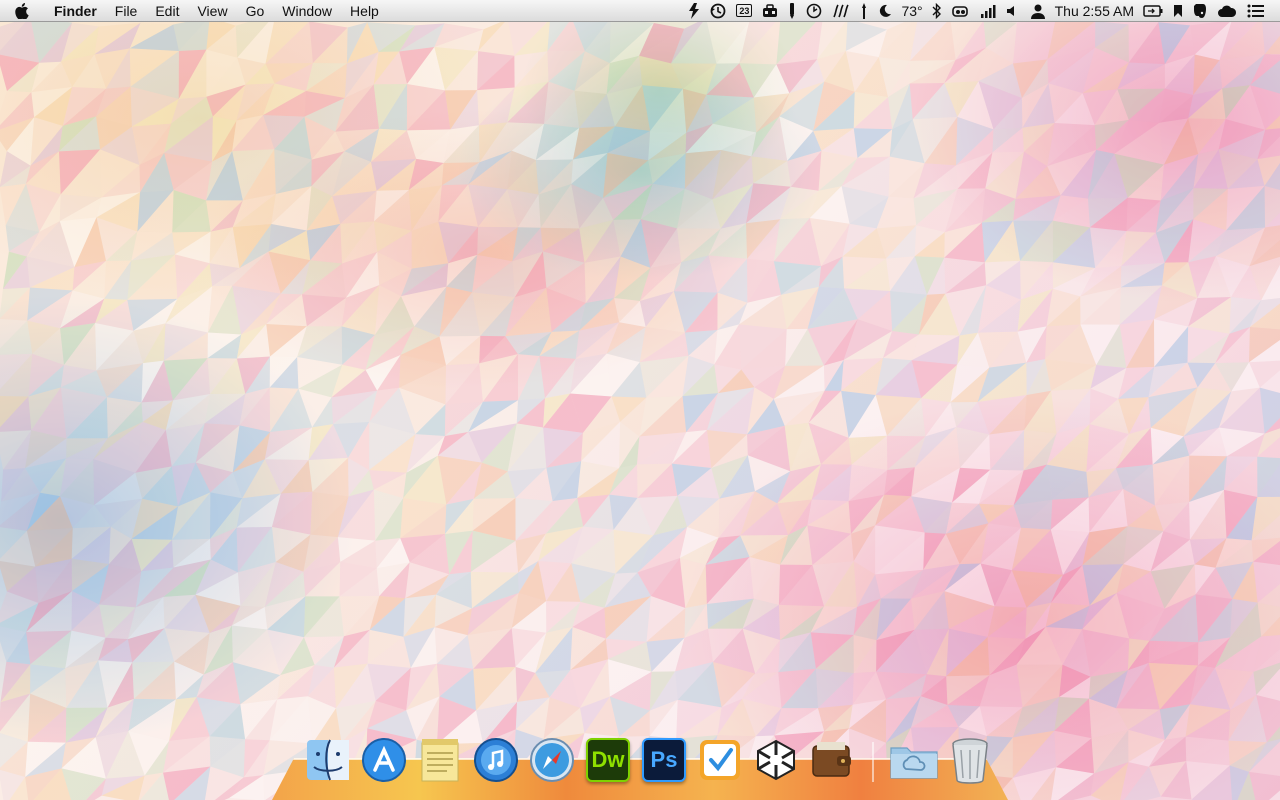 The height and width of the screenshot is (800, 1280). What do you see at coordinates (841, 11) in the screenshot?
I see `scroll-icon` at bounding box center [841, 11].